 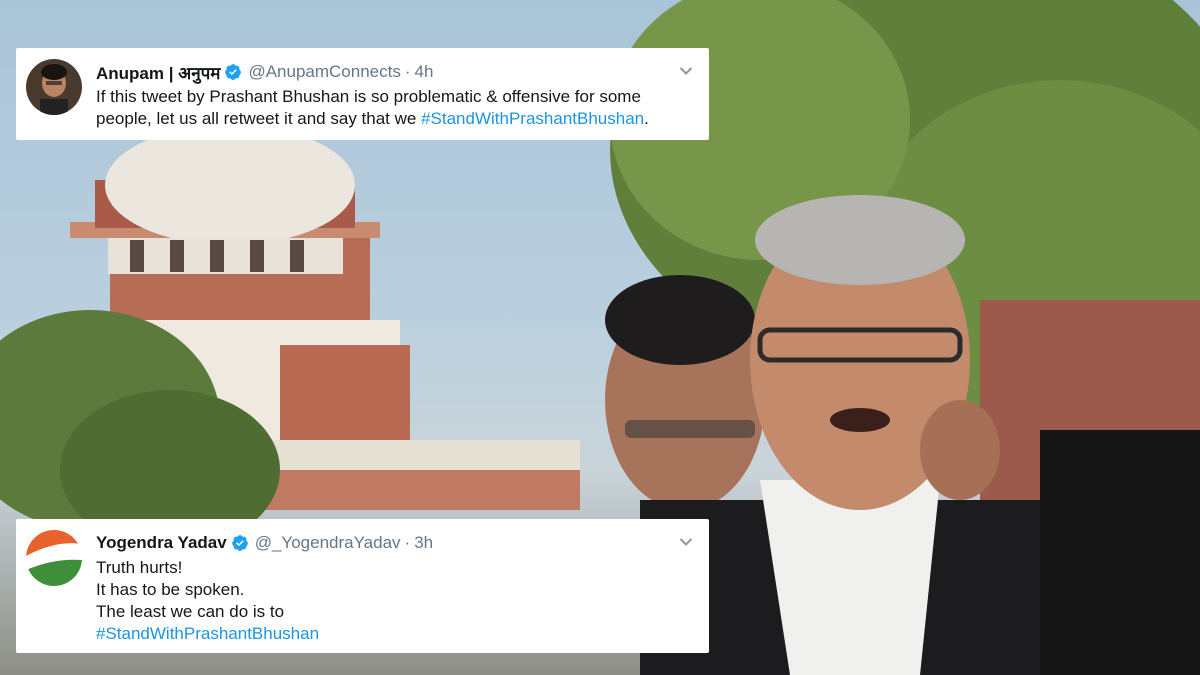 I want to click on tweet-text-segment: ., so click(x=646, y=118).